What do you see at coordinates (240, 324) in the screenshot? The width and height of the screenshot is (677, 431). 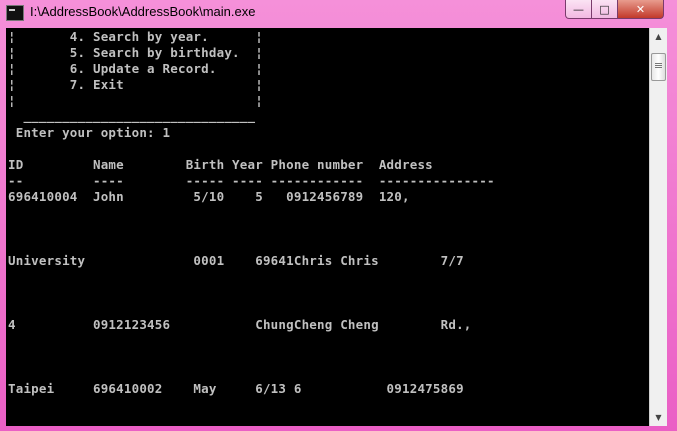 I see `console-line: 4 0912123456 ChungCheng Cheng Rd.,` at bounding box center [240, 324].